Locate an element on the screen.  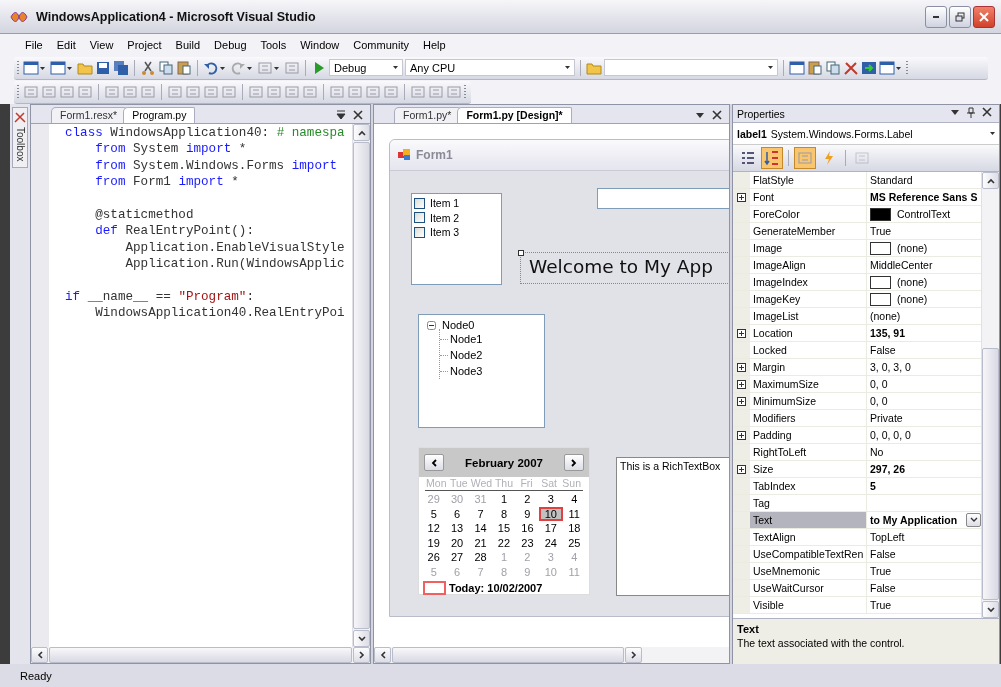
property-name: Tag is located at coordinates (808, 503).